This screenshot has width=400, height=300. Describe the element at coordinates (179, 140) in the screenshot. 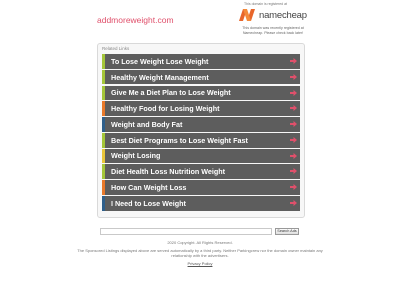

I see `related-link-label: Best Diet Programs to Lose Weight Fast` at that location.